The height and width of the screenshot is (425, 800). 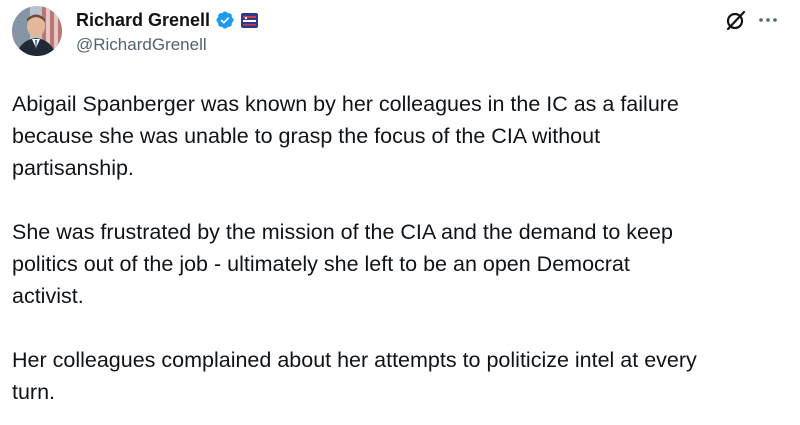 I want to click on name-row: Richard Grenell, so click(x=167, y=20).